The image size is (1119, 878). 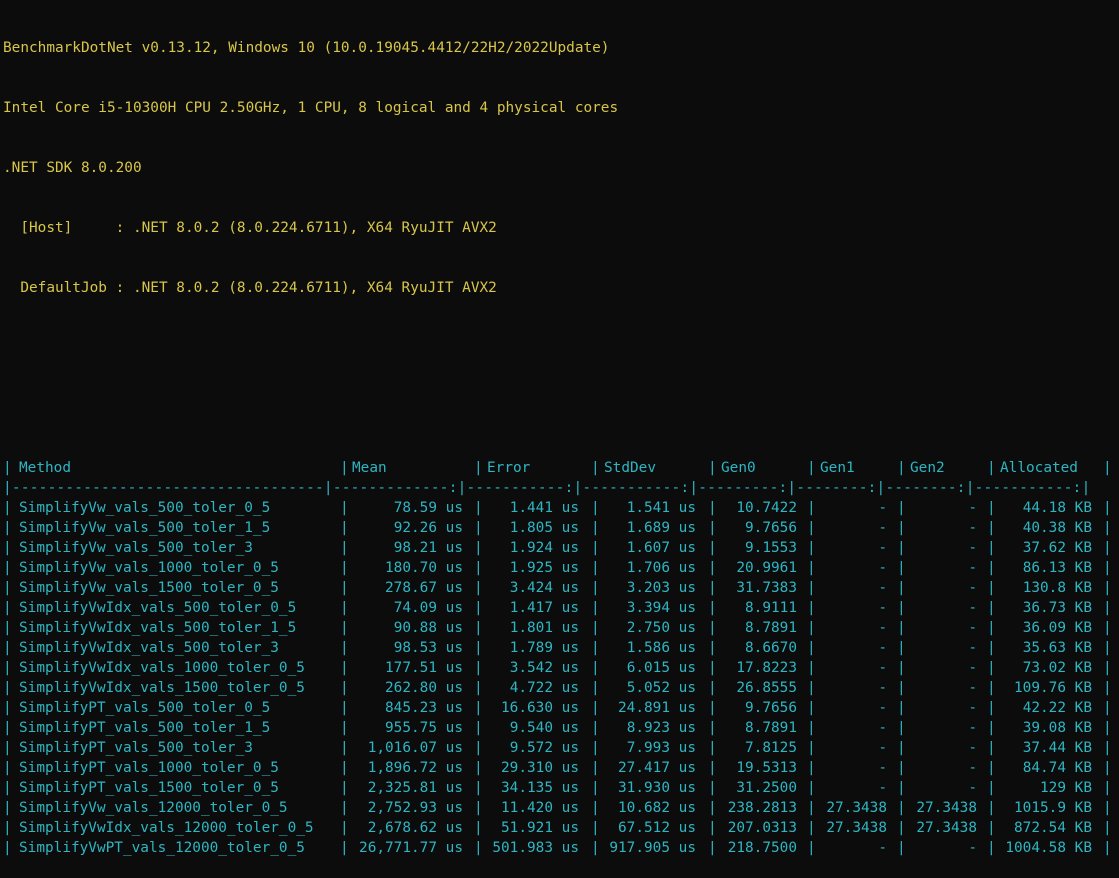 What do you see at coordinates (162, 688) in the screenshot?
I see `cell-method: SimplifyVwIdx_vals_1500_toler_0_5` at bounding box center [162, 688].